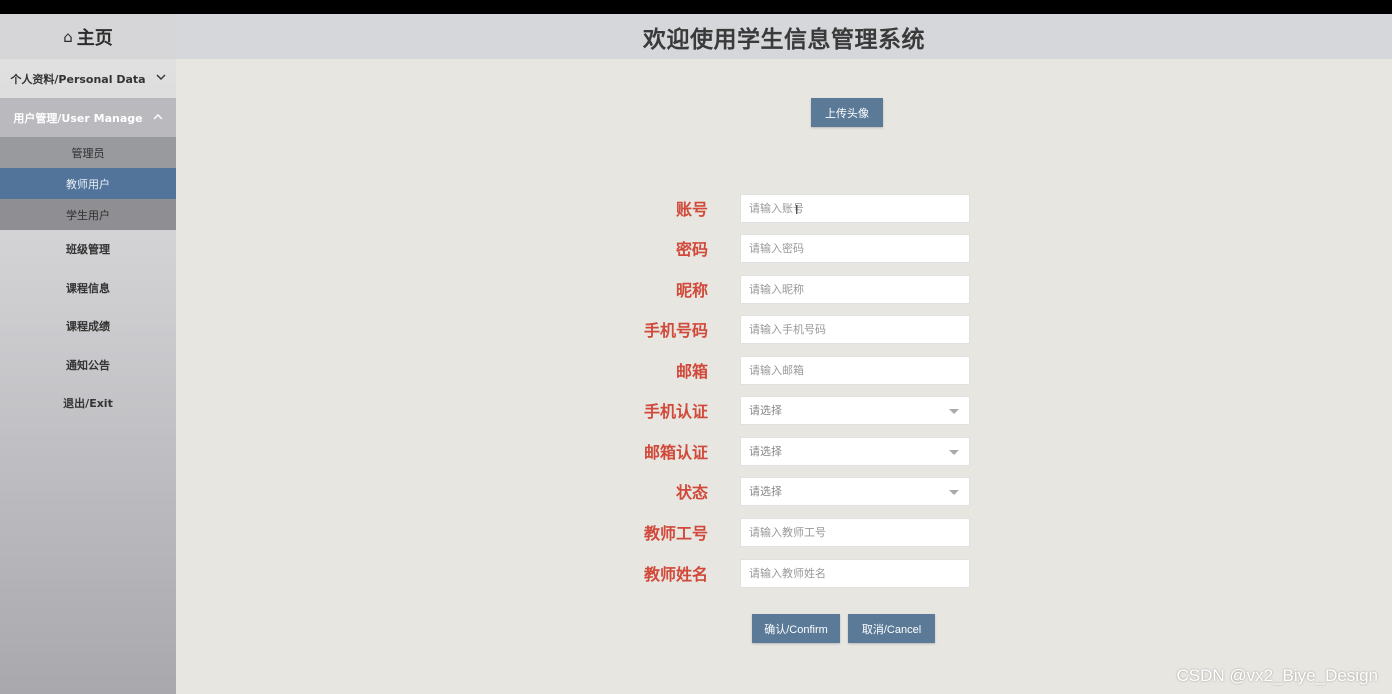 The width and height of the screenshot is (1392, 694). I want to click on form-row-teacher-id: 教师工号, so click(796, 532).